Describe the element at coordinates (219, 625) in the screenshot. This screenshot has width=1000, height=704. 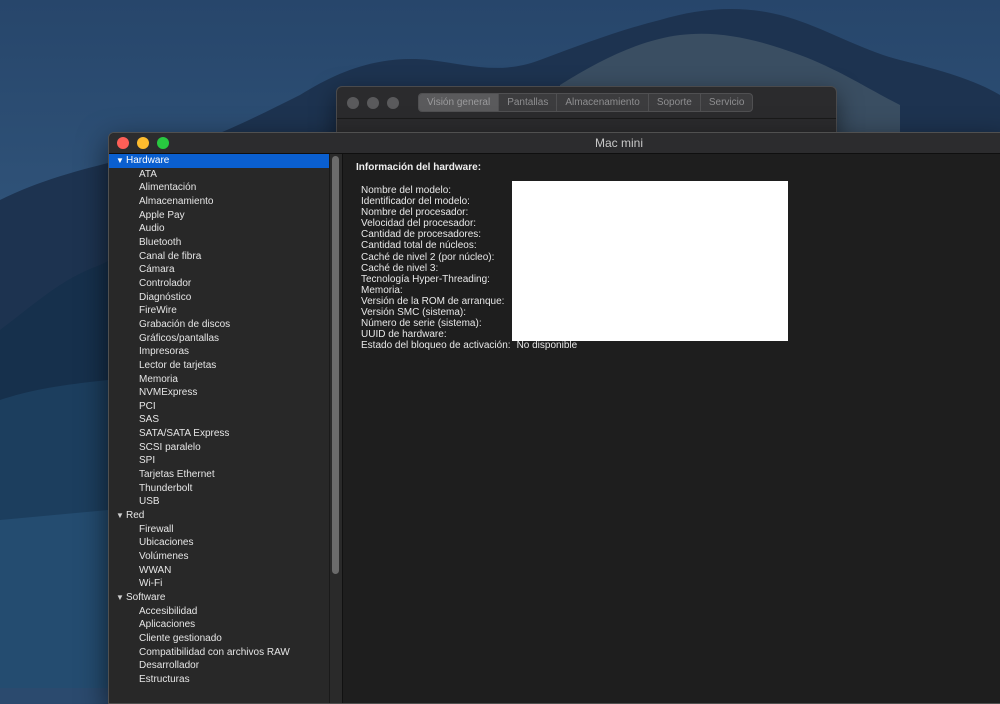
I see `sidebar-item: Aplicaciones` at that location.